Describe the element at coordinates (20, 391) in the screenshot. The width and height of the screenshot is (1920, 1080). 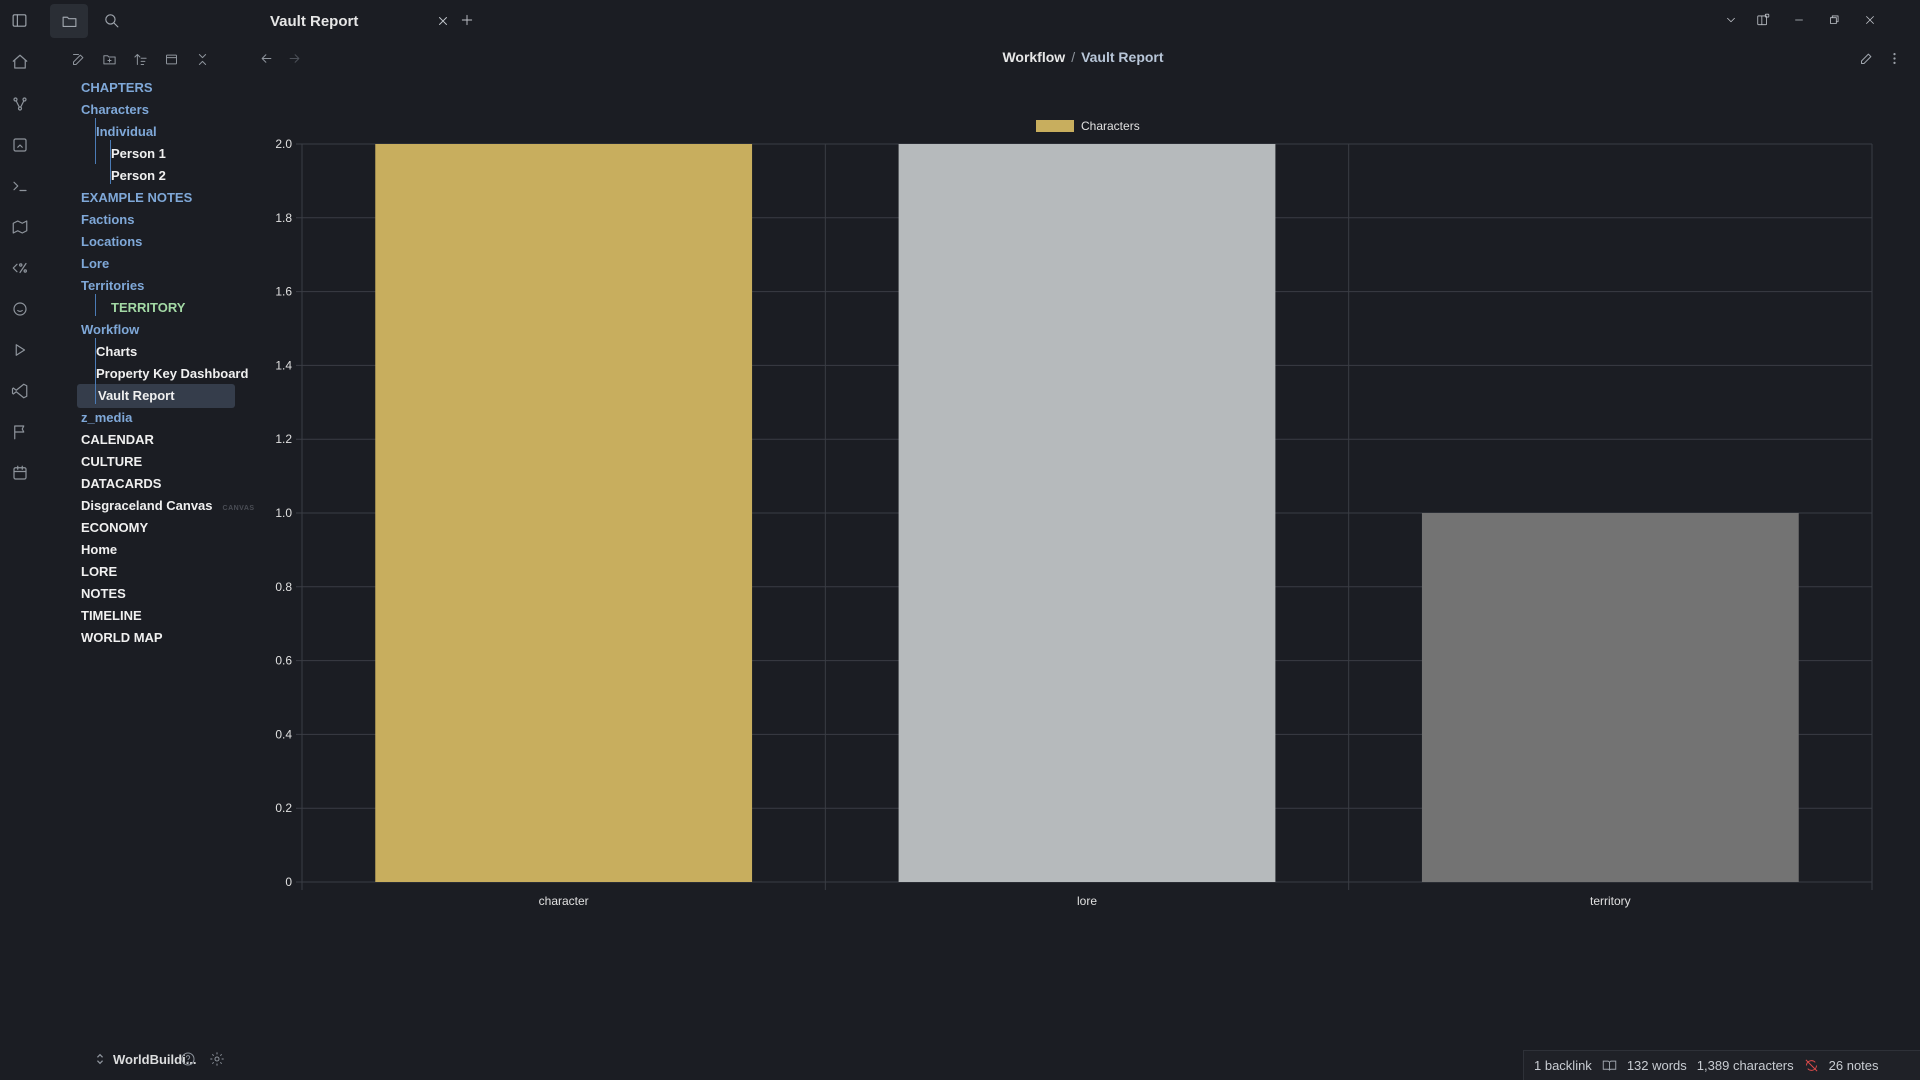
I see `vscode-icon` at that location.